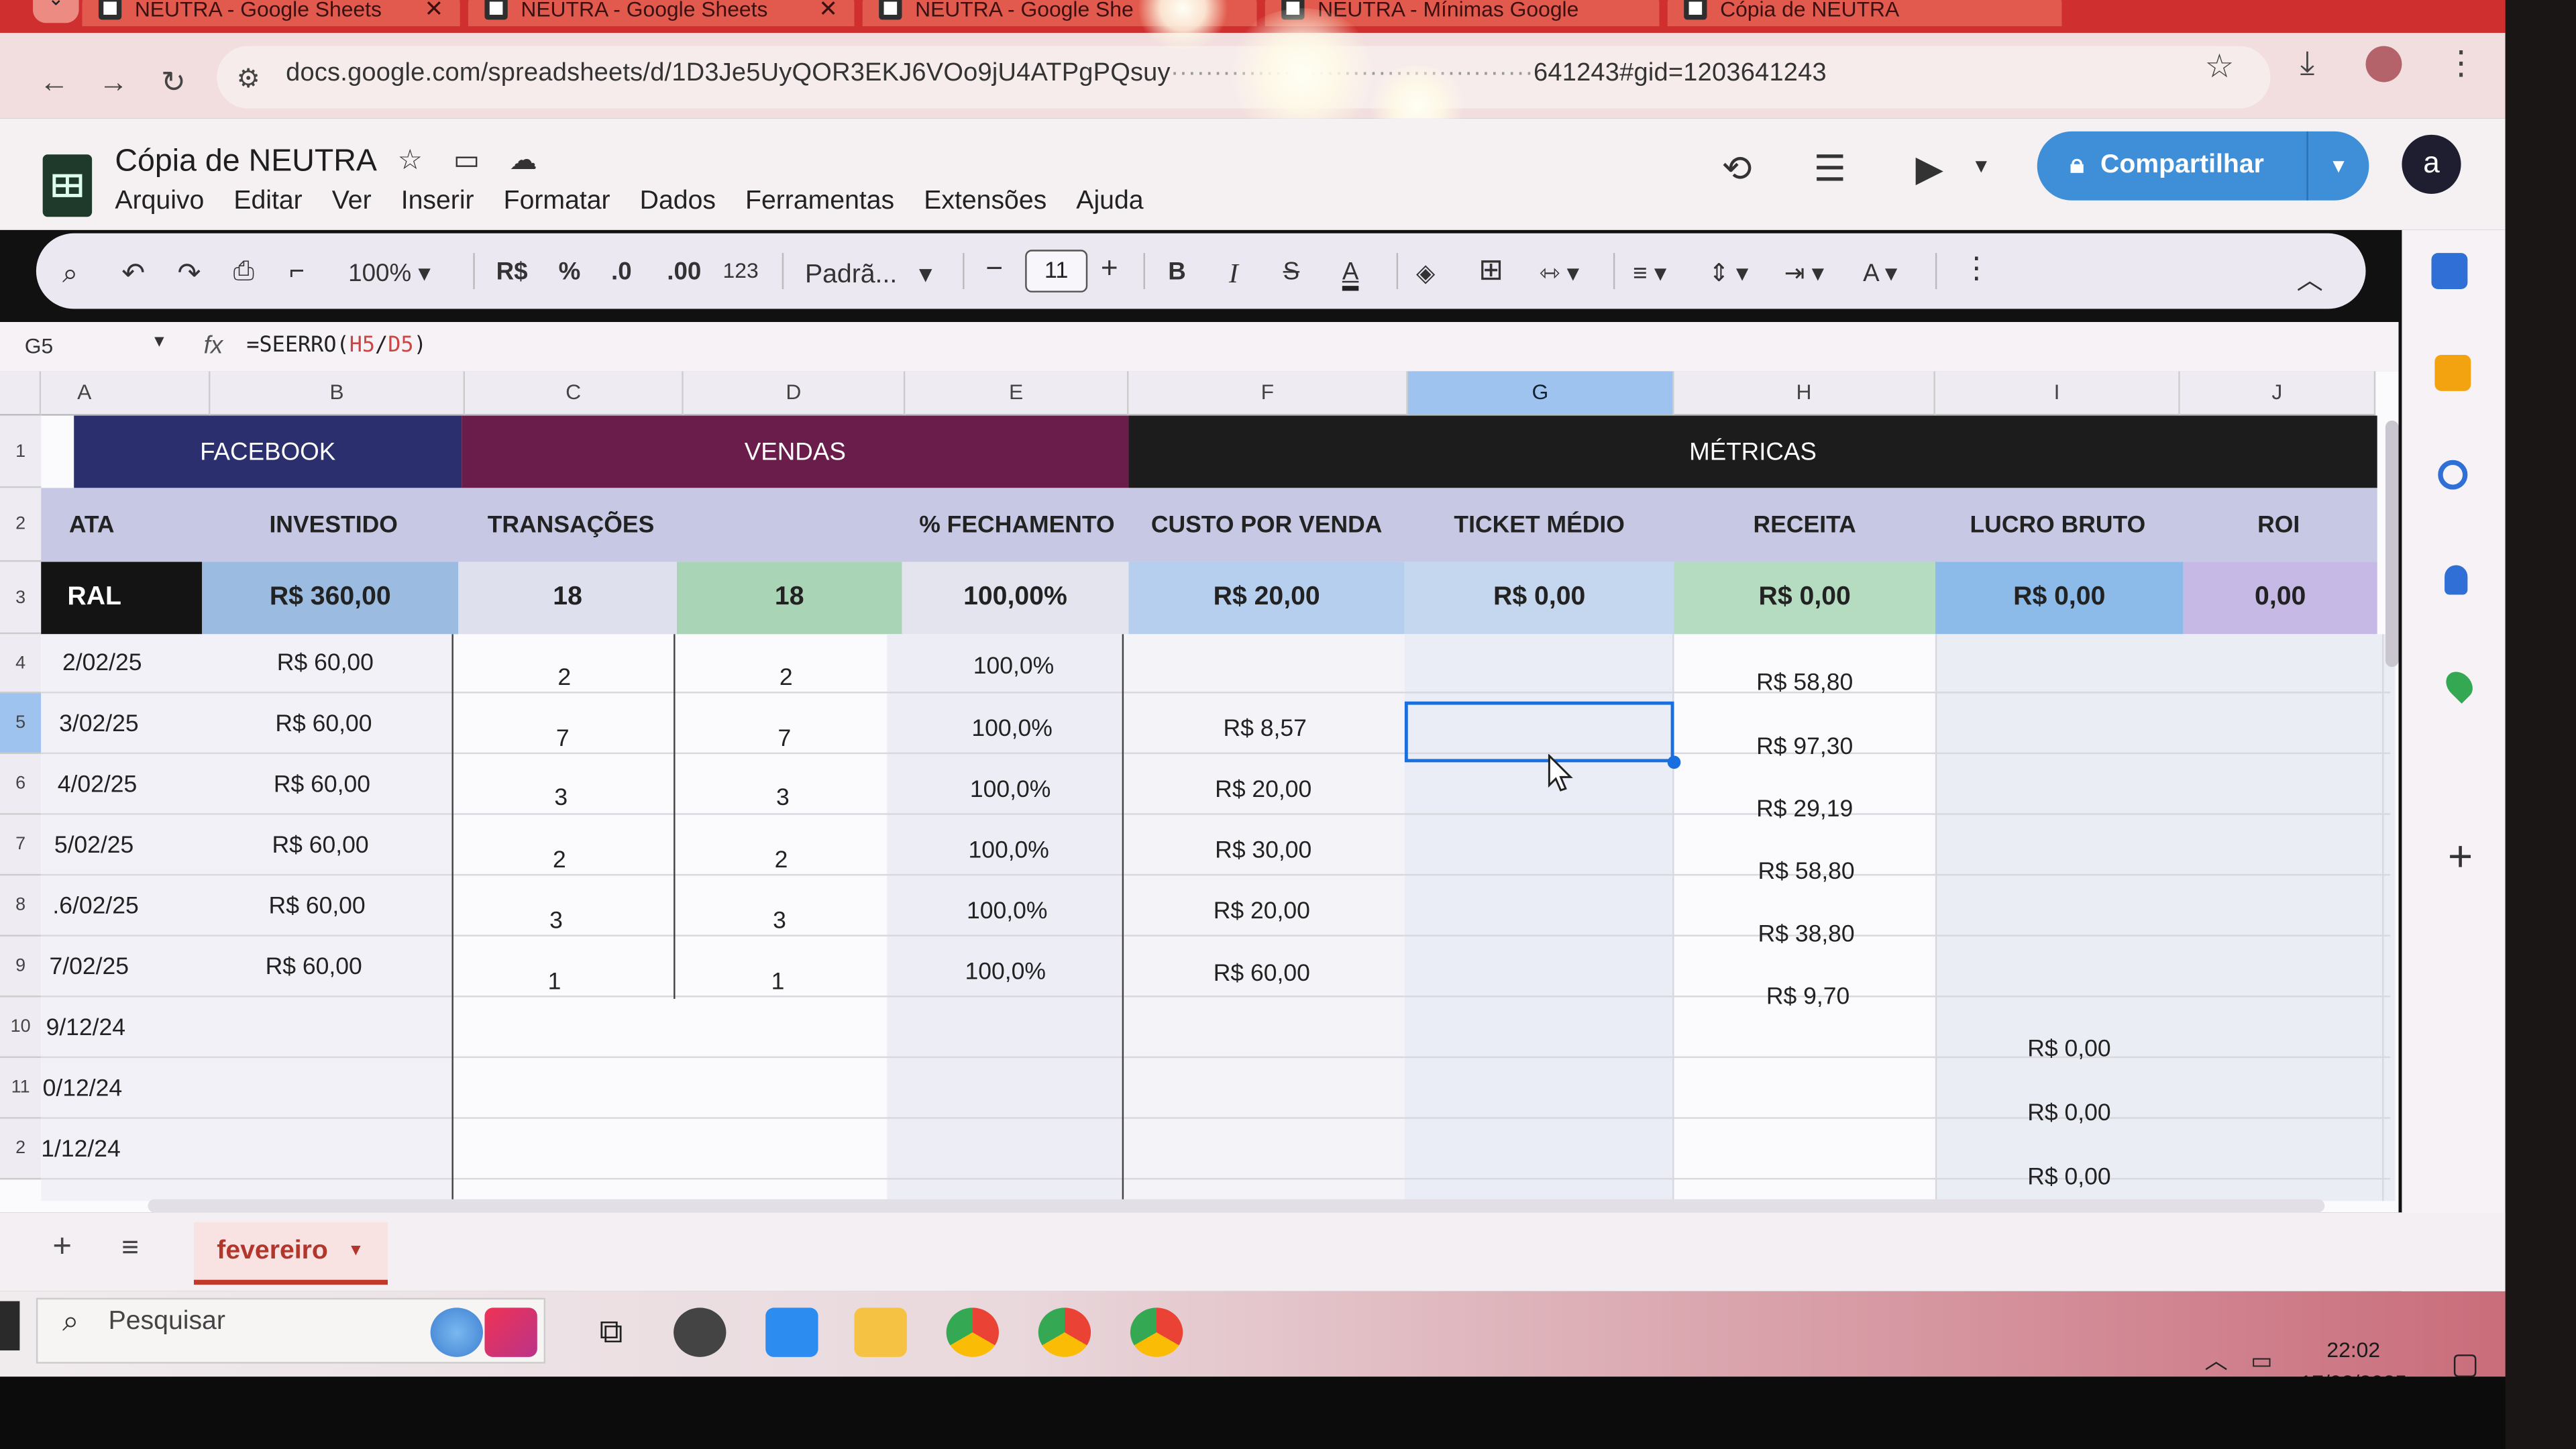  Describe the element at coordinates (320, 845) in the screenshot. I see `investido-cell: R$ 60,00` at that location.